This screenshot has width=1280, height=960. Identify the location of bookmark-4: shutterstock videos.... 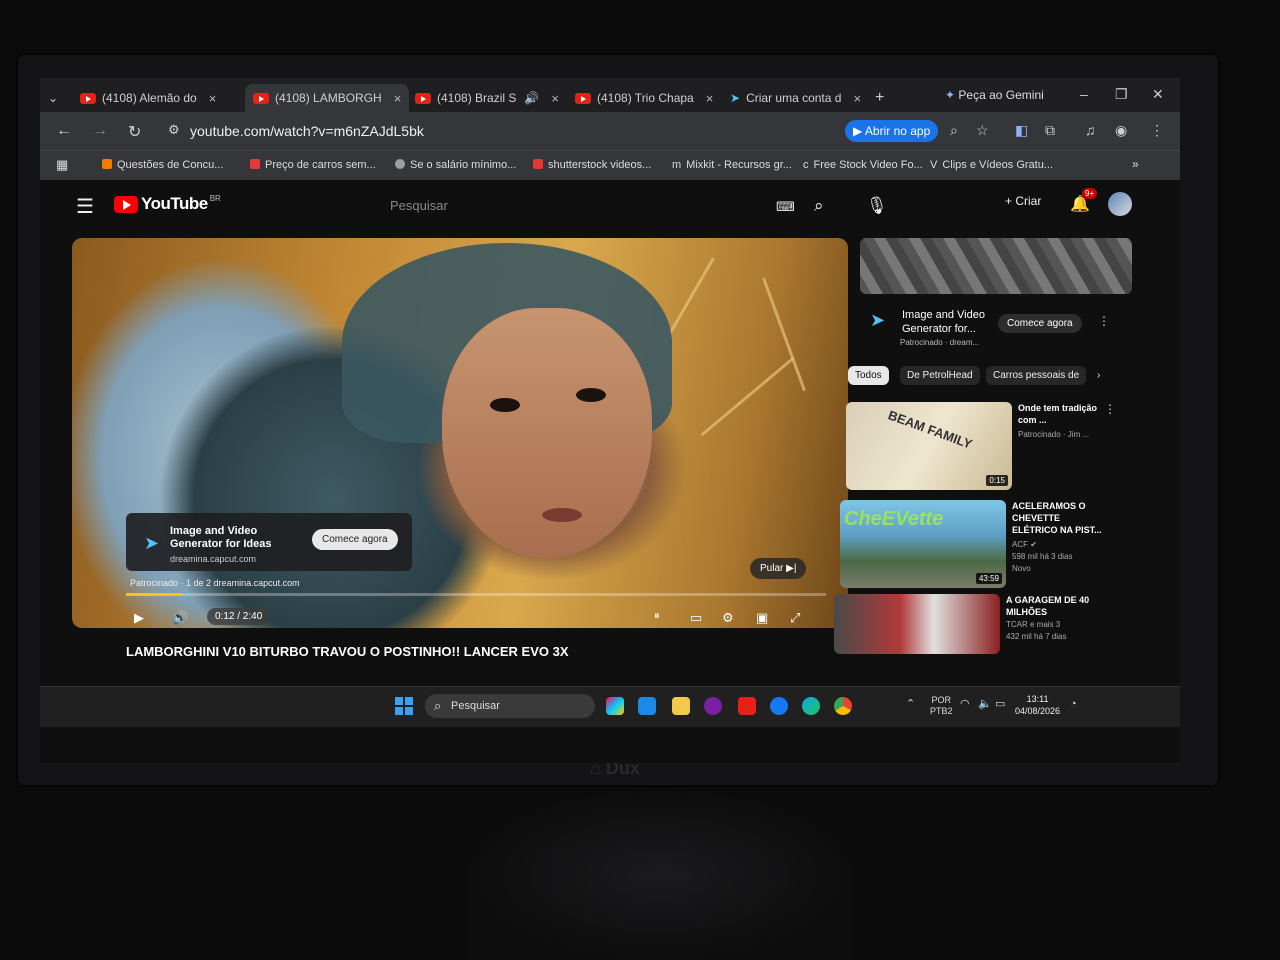
(592, 165).